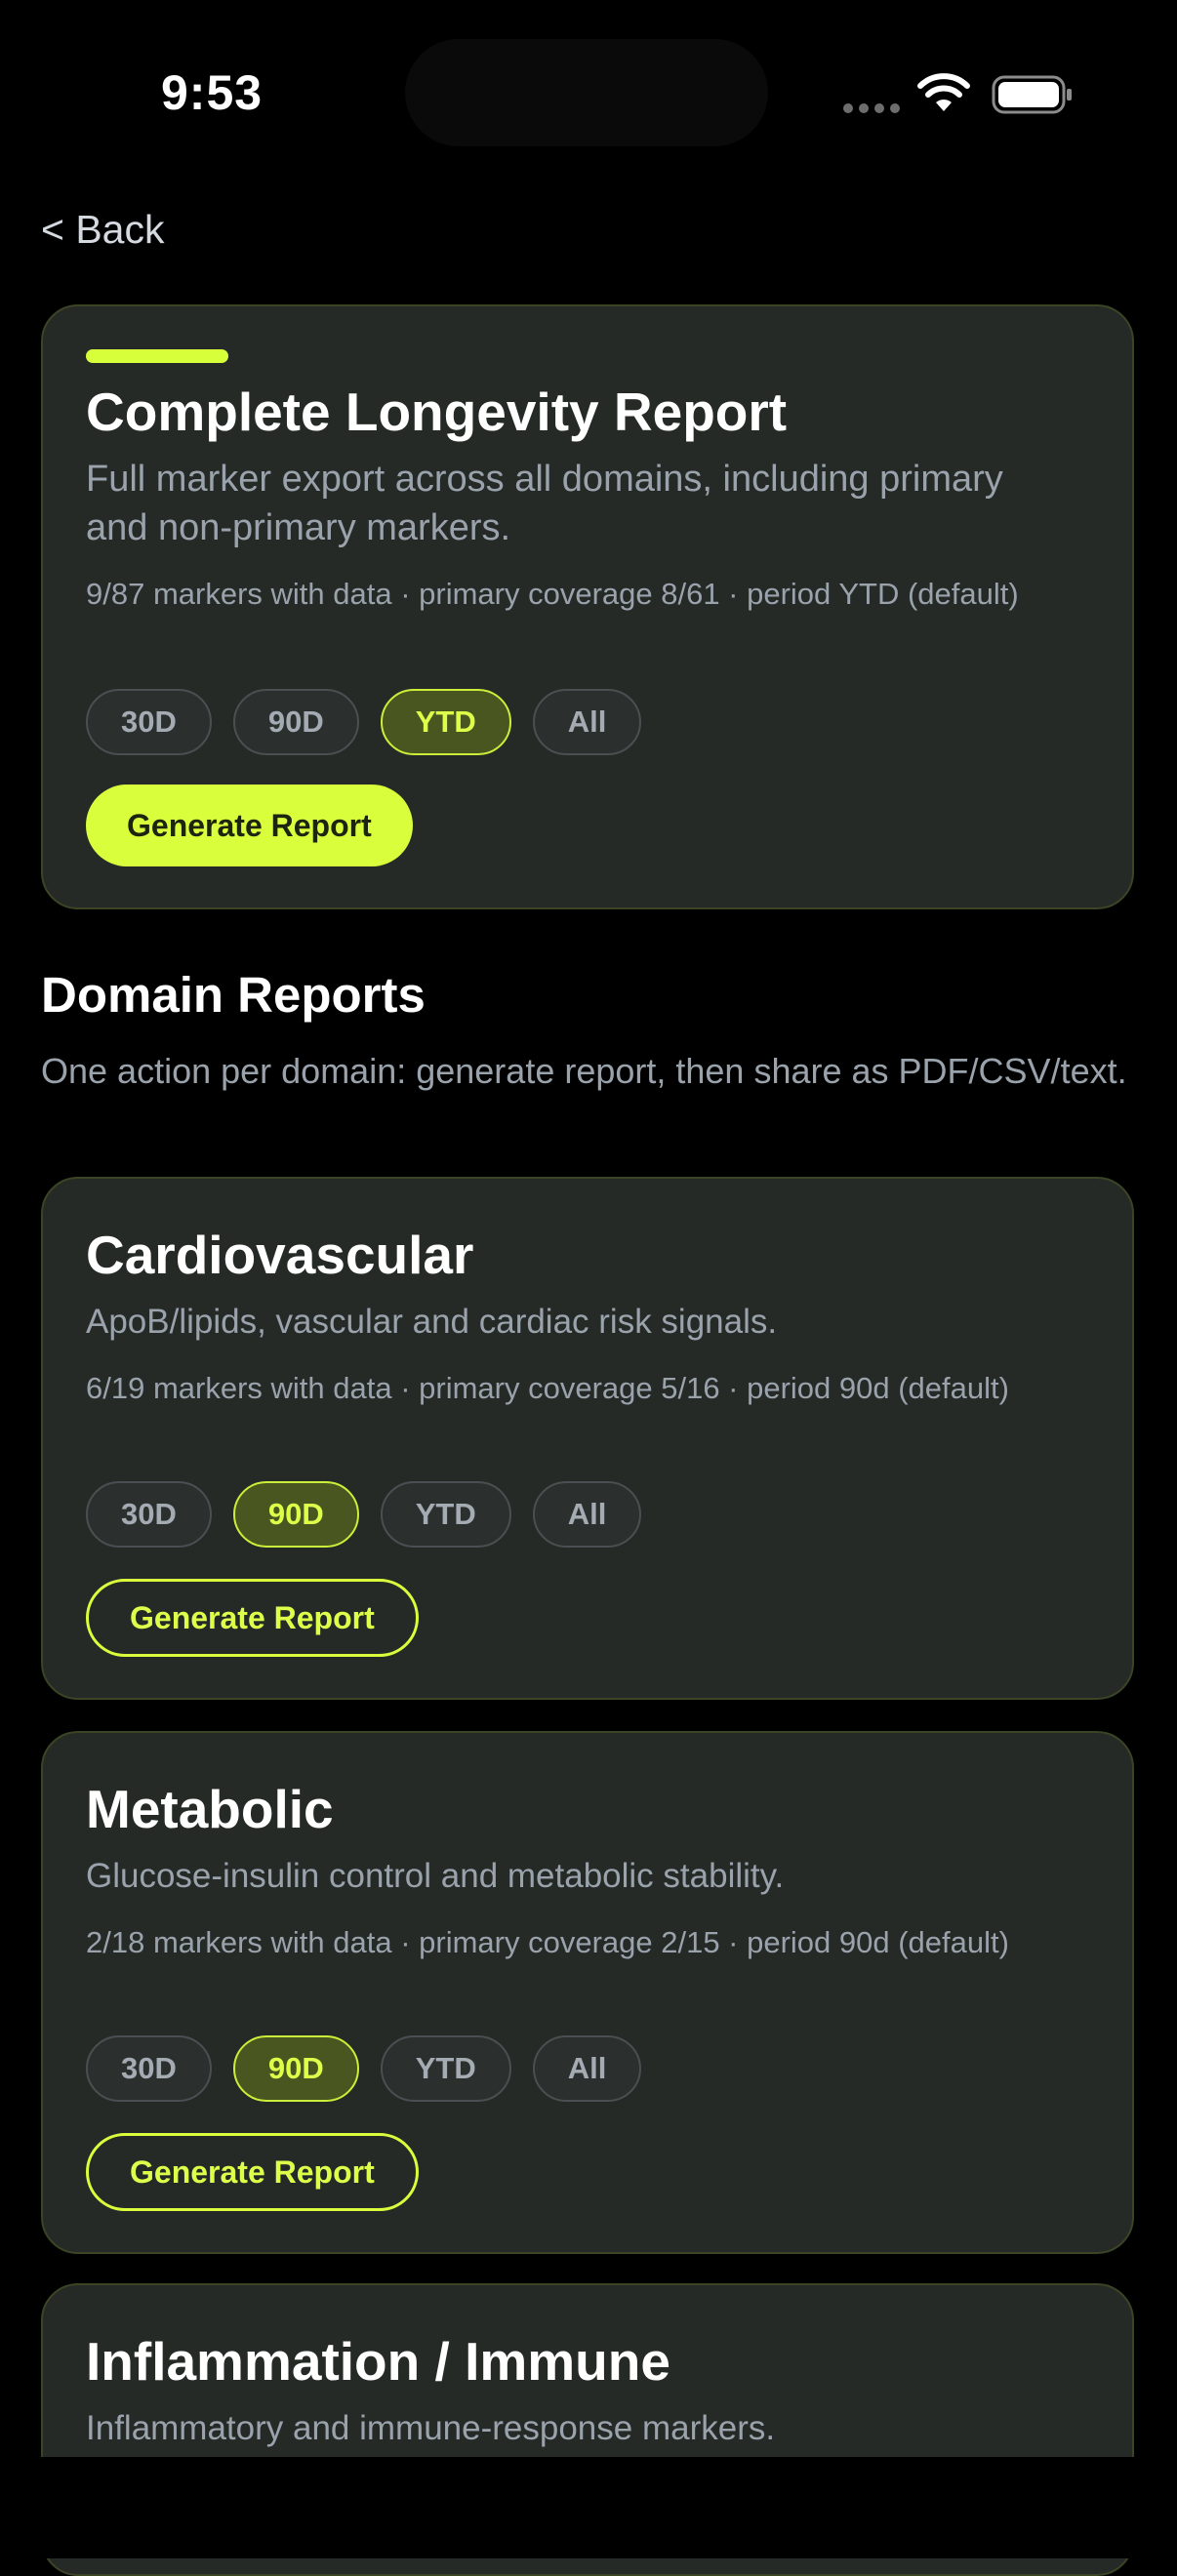 The width and height of the screenshot is (1177, 2576). Describe the element at coordinates (944, 92) in the screenshot. I see `wifi-icon` at that location.